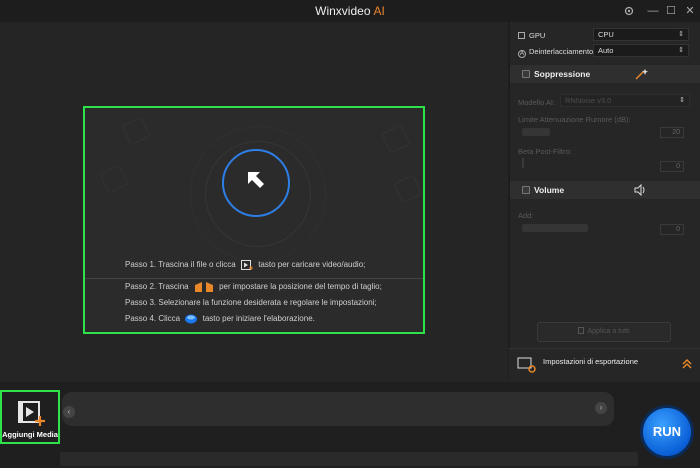  Describe the element at coordinates (672, 132) in the screenshot. I see `attenuation-value: 20` at that location.